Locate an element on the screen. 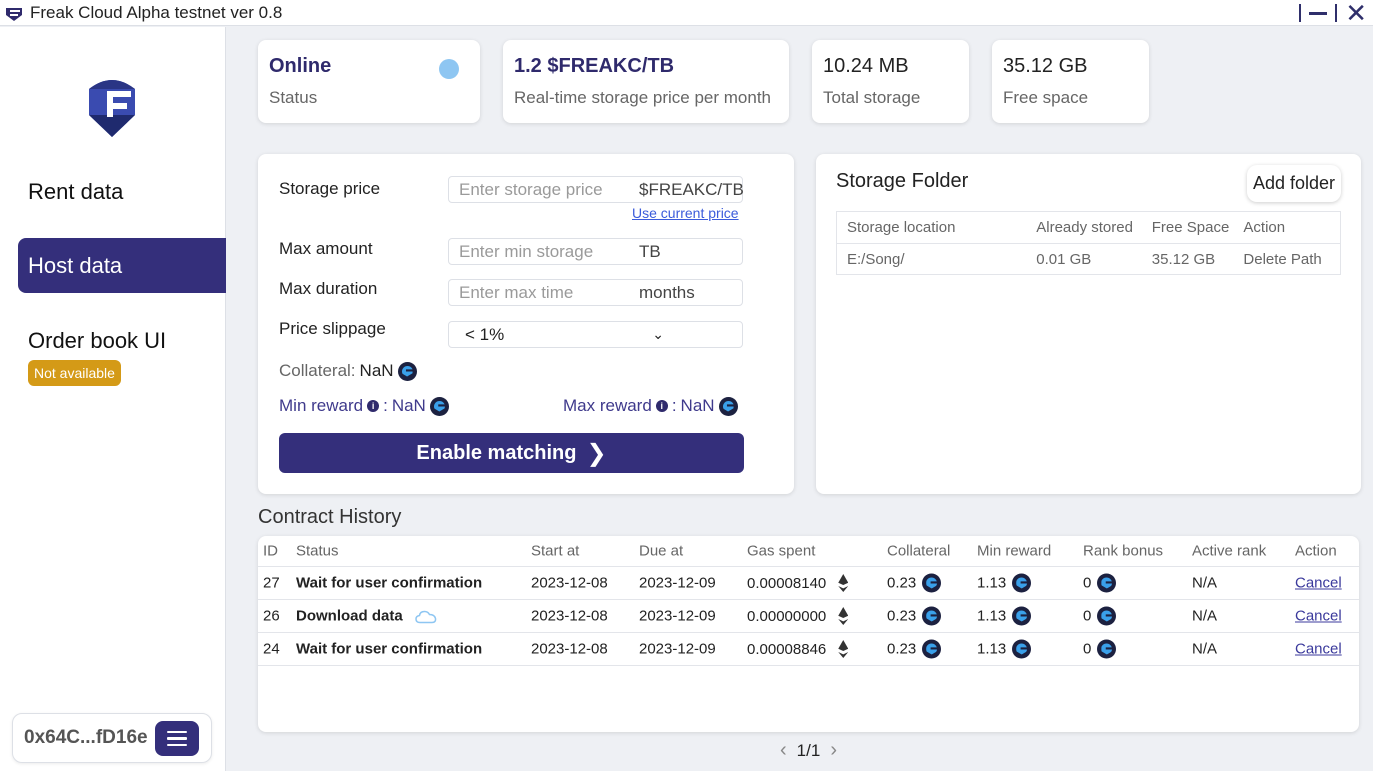 This screenshot has width=1373, height=771. enable-matching-button: Enable matching ❯ is located at coordinates (511, 453).